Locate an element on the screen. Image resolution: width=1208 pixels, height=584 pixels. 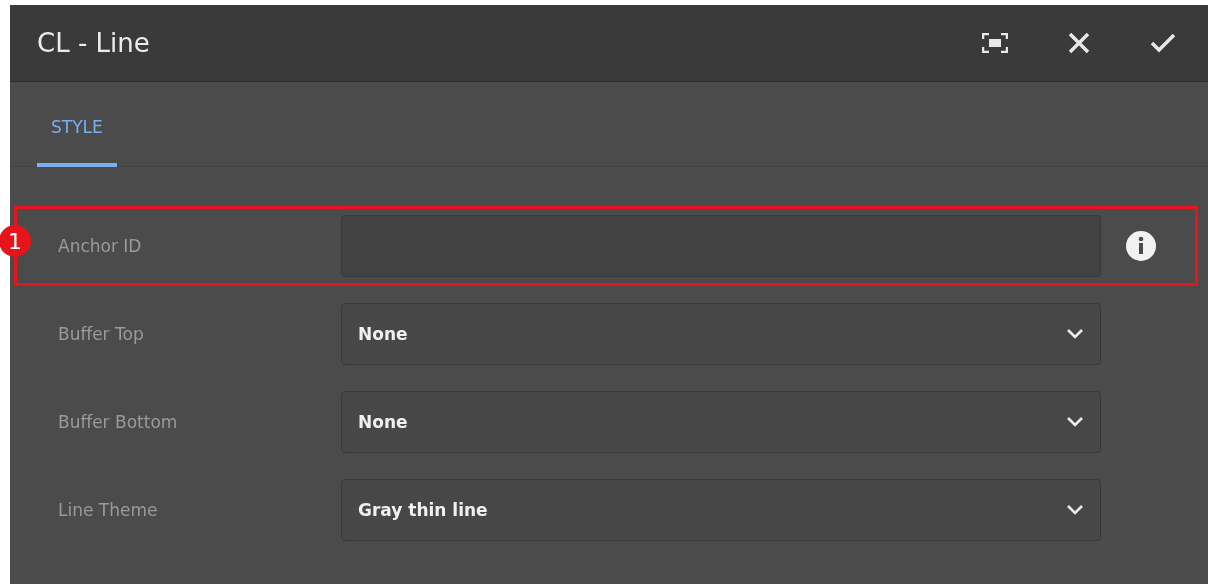
dialog-title: CL - Line is located at coordinates (93, 43).